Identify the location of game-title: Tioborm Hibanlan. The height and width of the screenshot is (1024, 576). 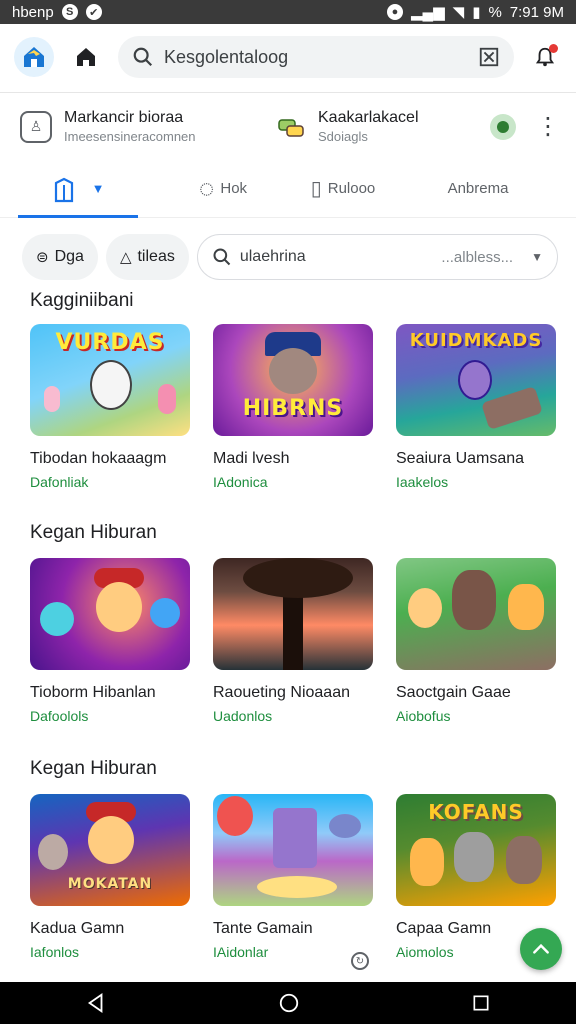
(93, 692).